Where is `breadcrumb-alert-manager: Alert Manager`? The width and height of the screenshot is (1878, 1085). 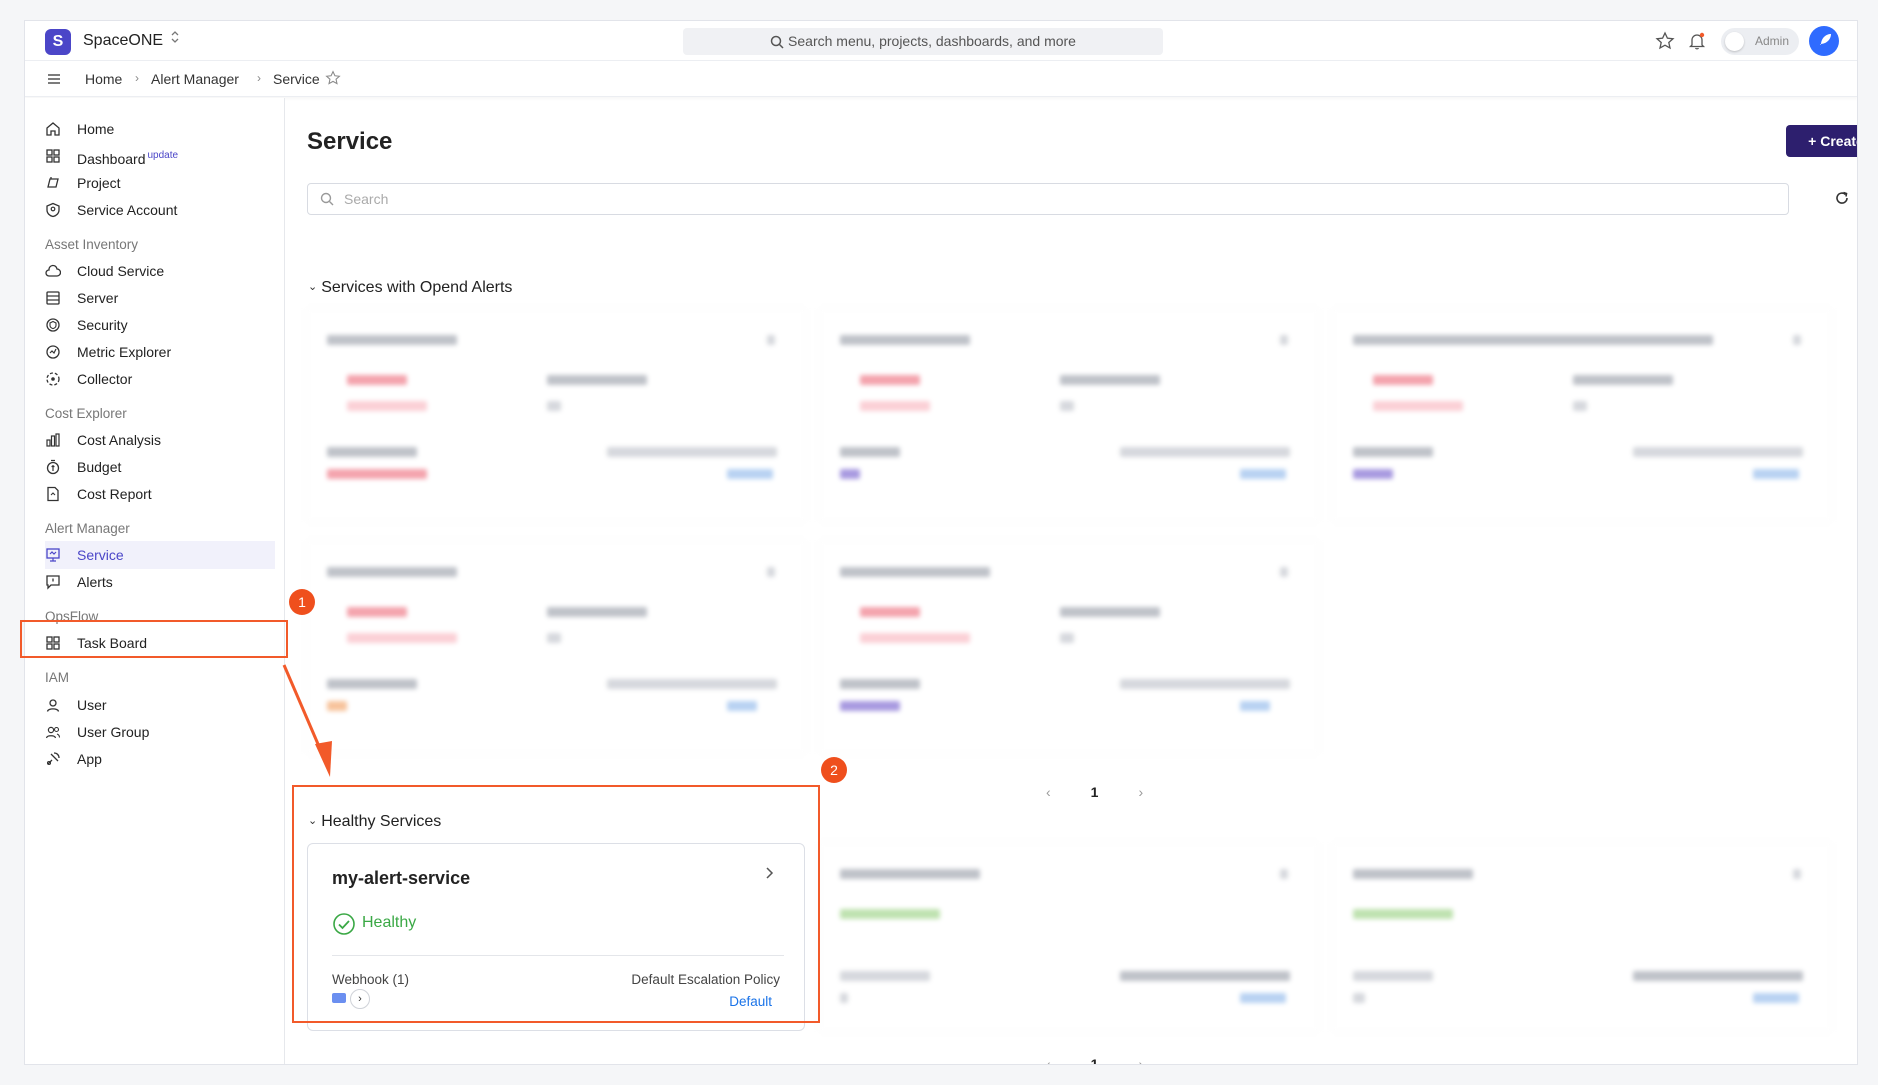 breadcrumb-alert-manager: Alert Manager is located at coordinates (195, 79).